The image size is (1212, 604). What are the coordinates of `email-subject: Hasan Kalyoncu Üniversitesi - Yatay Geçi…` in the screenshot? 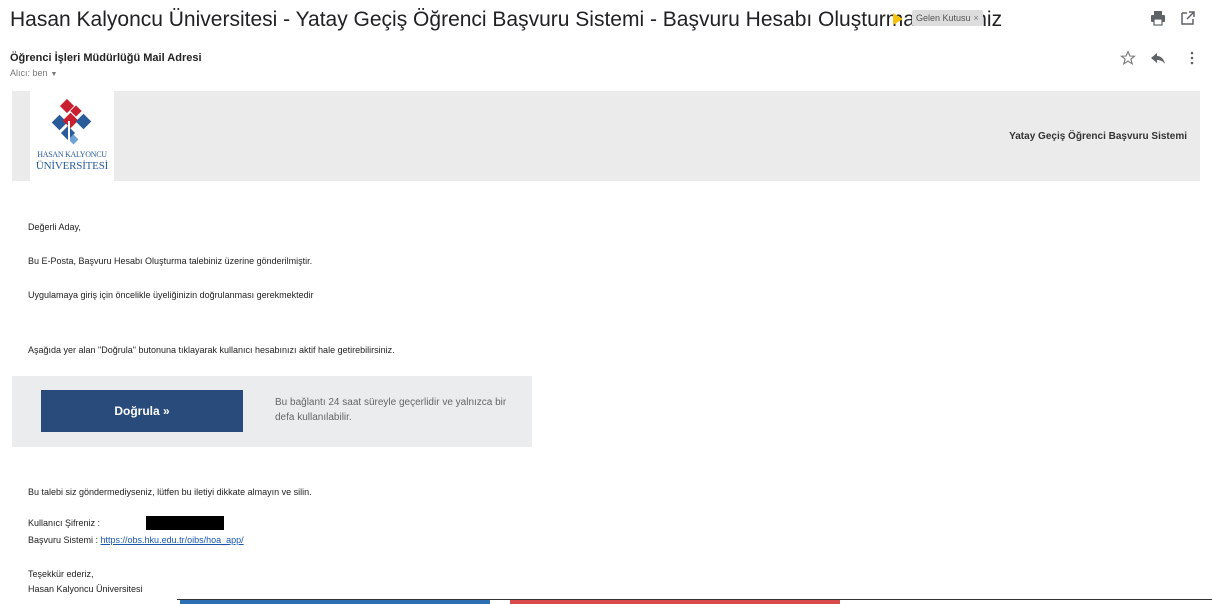 It's located at (506, 19).